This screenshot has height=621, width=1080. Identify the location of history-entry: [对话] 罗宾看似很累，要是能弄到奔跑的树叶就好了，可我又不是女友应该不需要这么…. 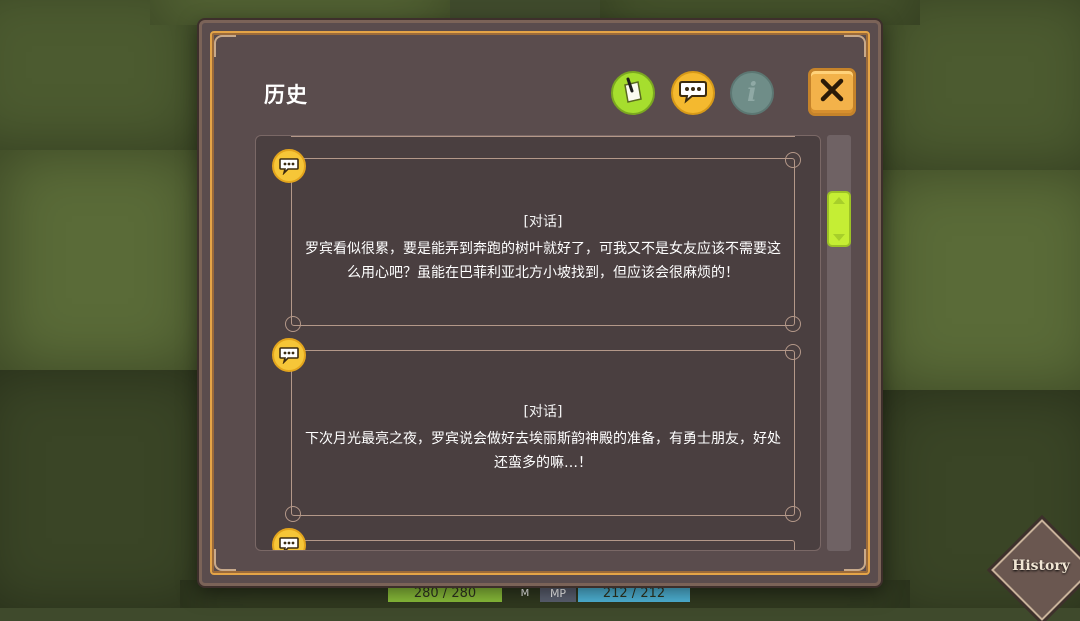
(543, 242).